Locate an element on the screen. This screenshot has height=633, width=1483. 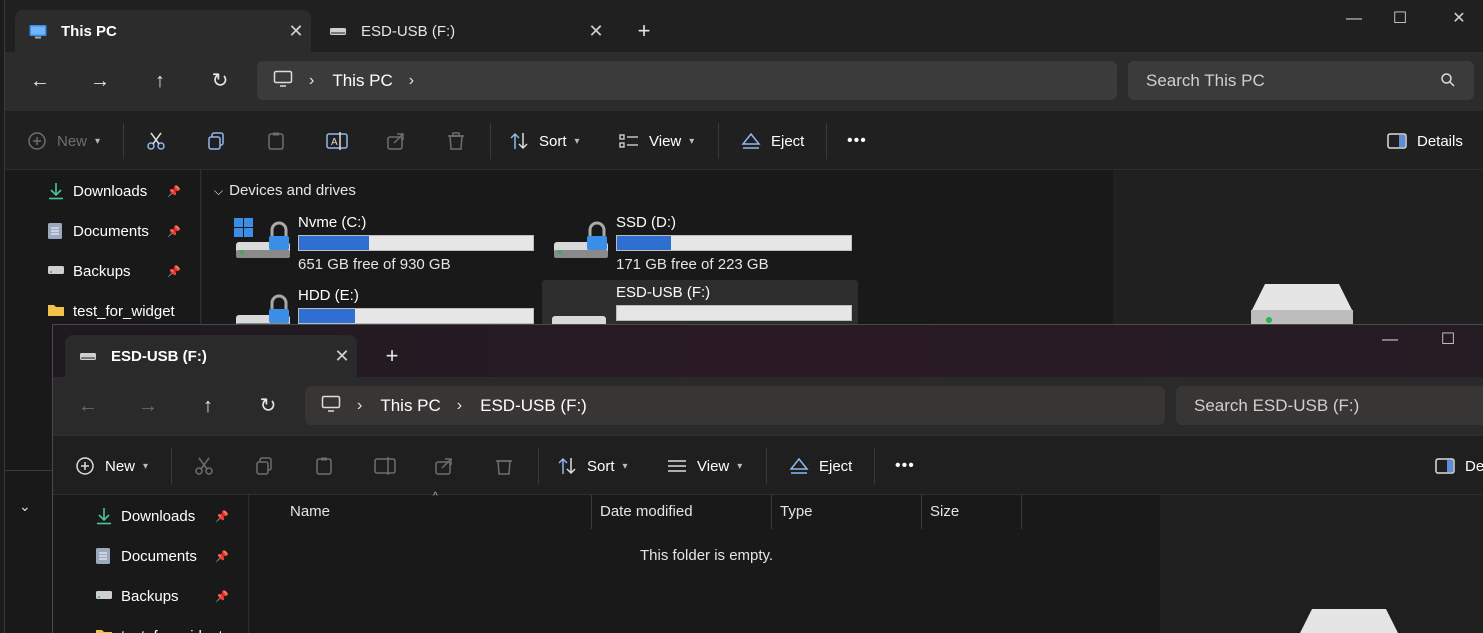
drive-tile: Nvme (C:) 651 GB free of 930 GB is located at coordinates (384, 245).